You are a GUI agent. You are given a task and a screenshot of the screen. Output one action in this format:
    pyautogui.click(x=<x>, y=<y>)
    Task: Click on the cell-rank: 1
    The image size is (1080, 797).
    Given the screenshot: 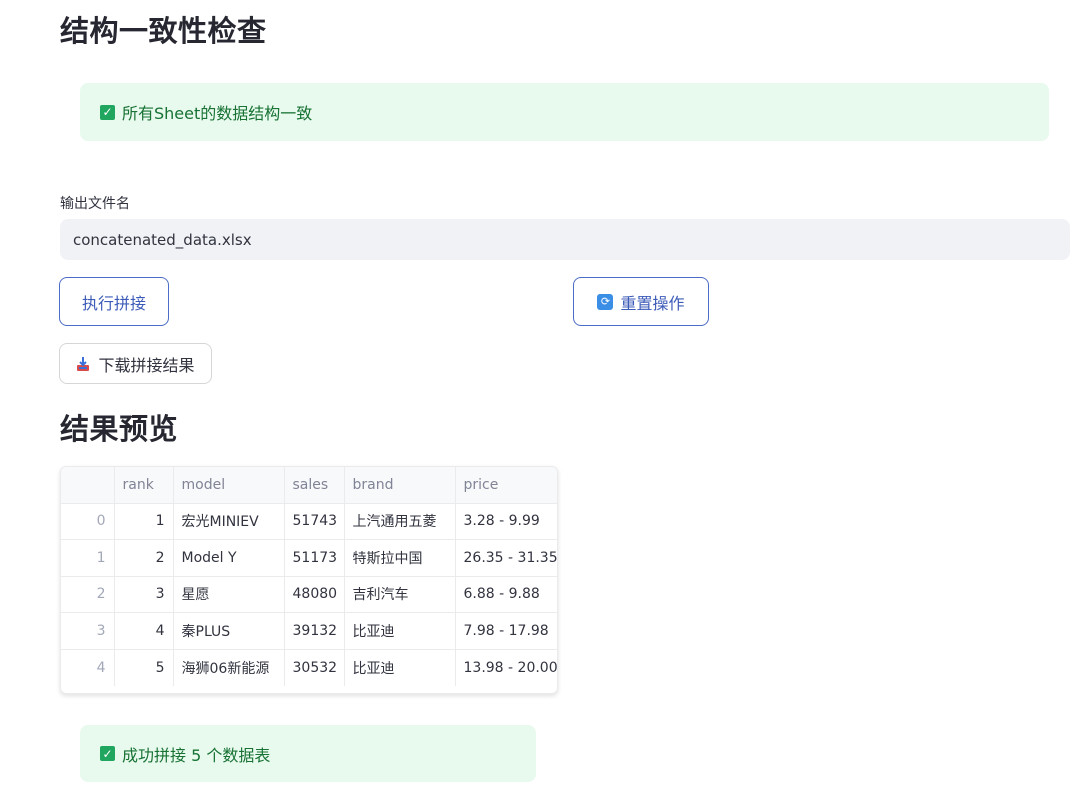 What is the action you would take?
    pyautogui.click(x=144, y=521)
    